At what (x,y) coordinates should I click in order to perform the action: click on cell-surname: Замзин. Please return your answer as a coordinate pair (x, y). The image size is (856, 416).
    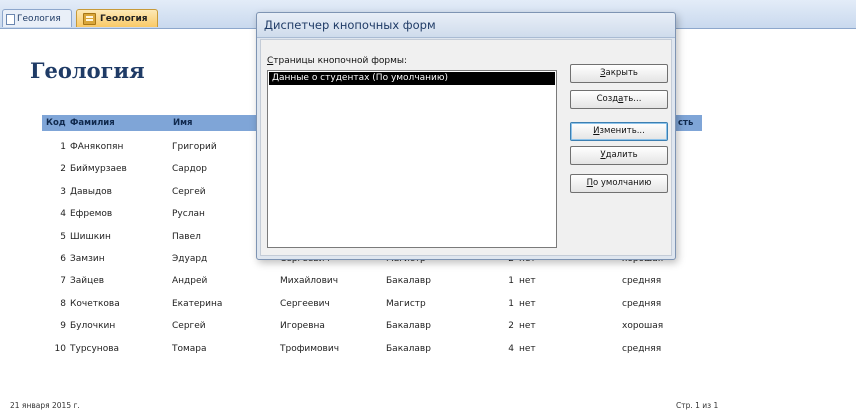
    Looking at the image, I should click on (87, 259).